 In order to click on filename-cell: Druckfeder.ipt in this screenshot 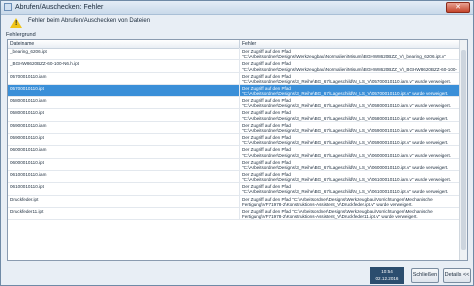, I will do `click(124, 201)`.